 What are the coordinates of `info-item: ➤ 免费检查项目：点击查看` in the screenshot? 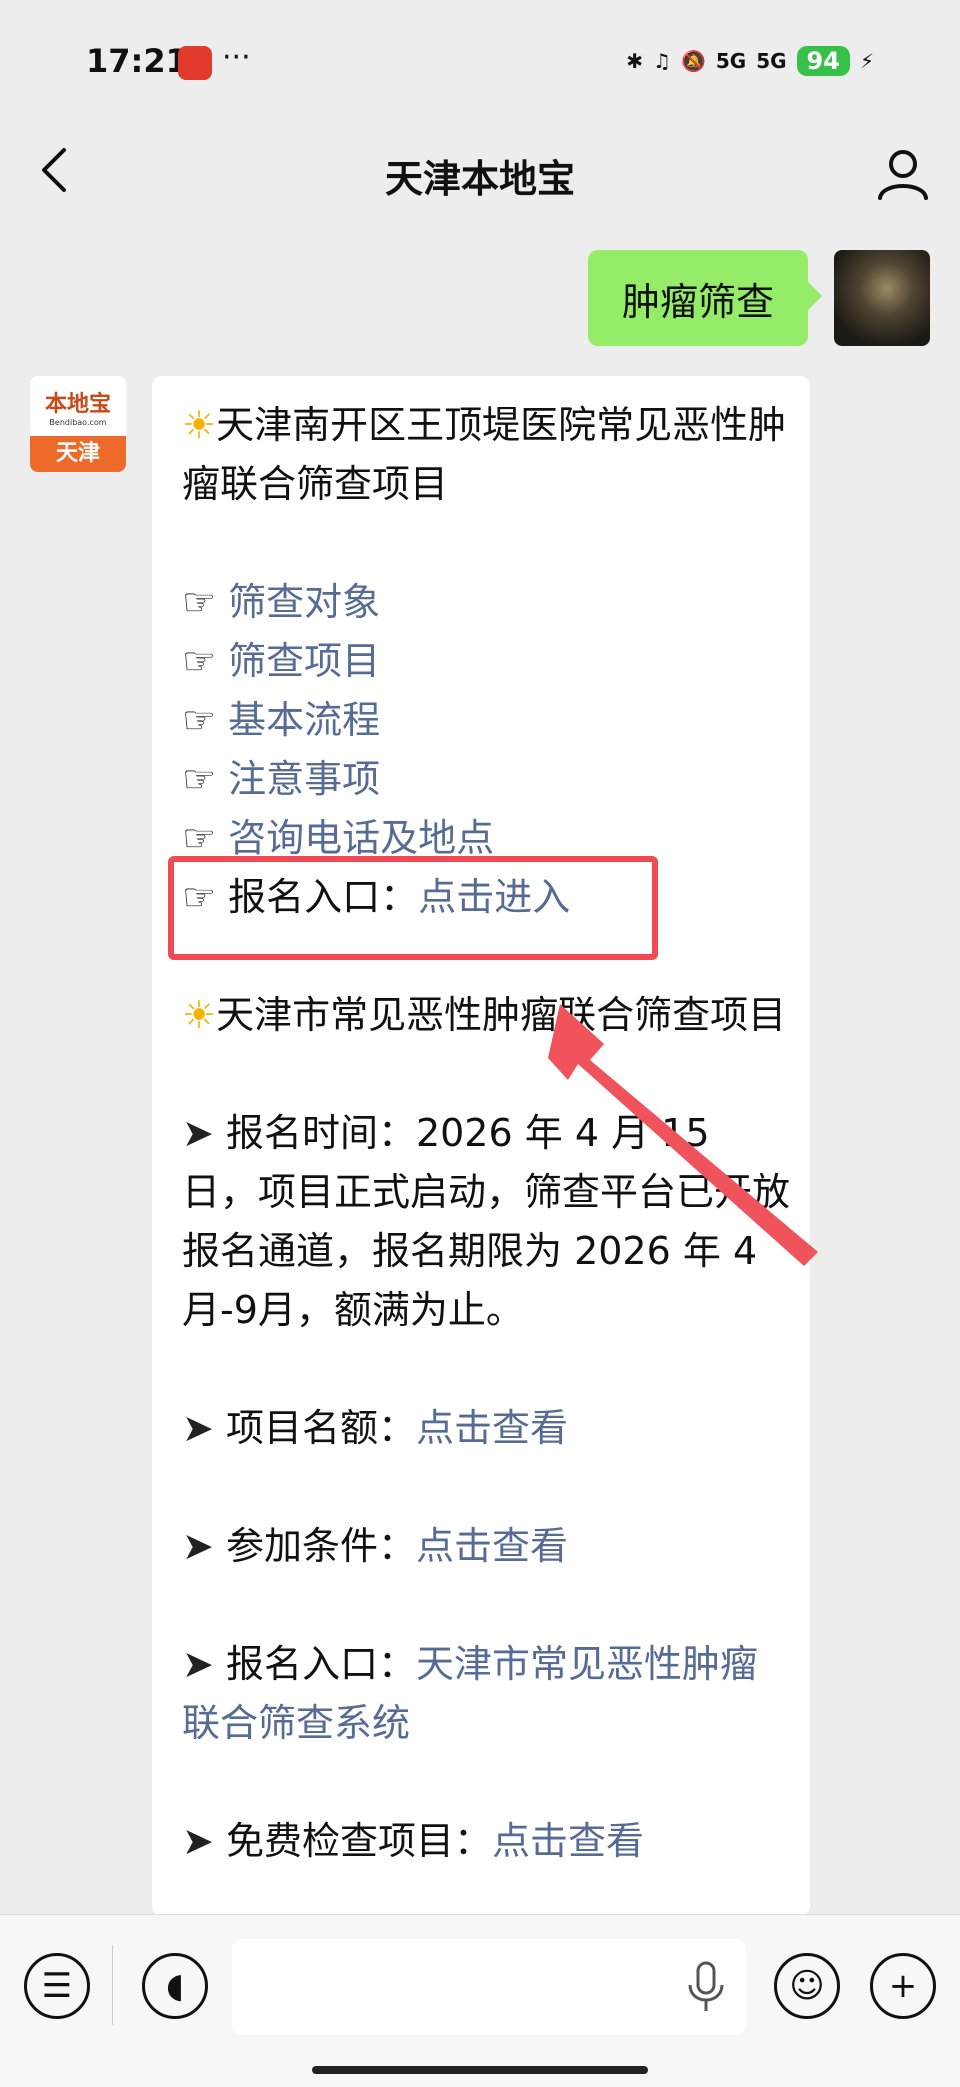 It's located at (413, 1841).